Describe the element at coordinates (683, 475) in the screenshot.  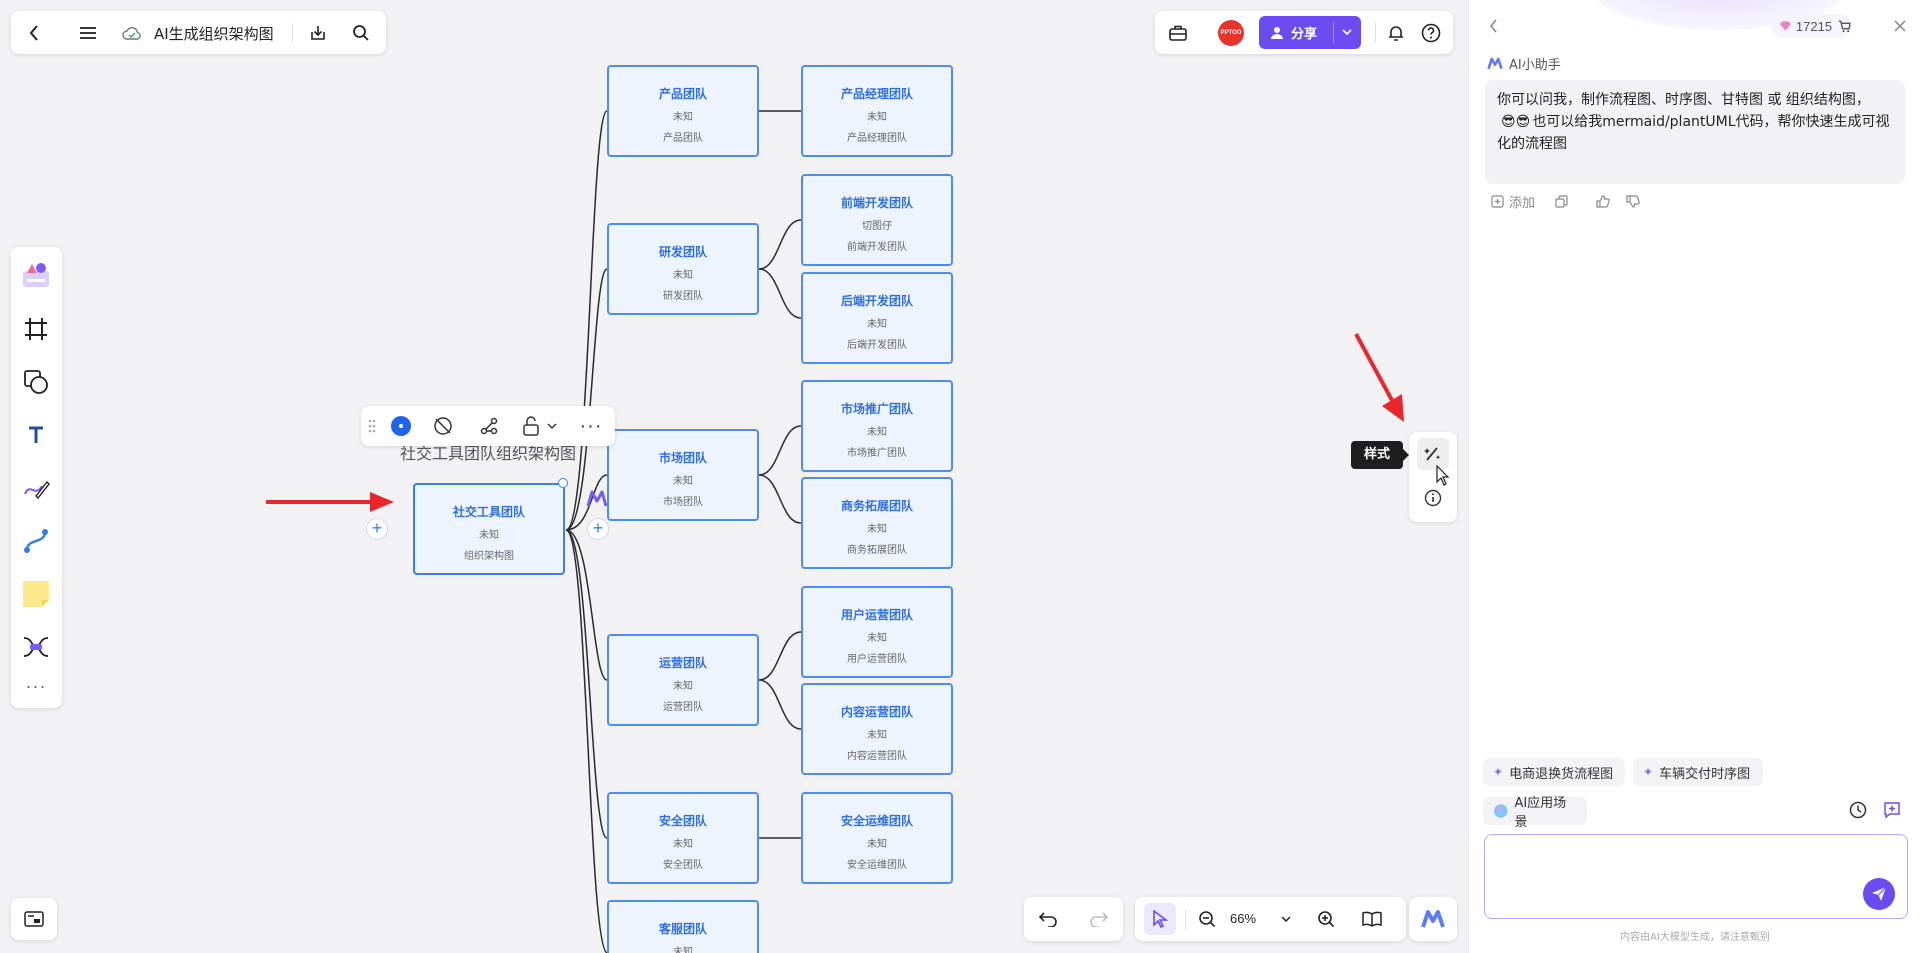
I see `node-level1: 市场团队 未知 市场团队` at that location.